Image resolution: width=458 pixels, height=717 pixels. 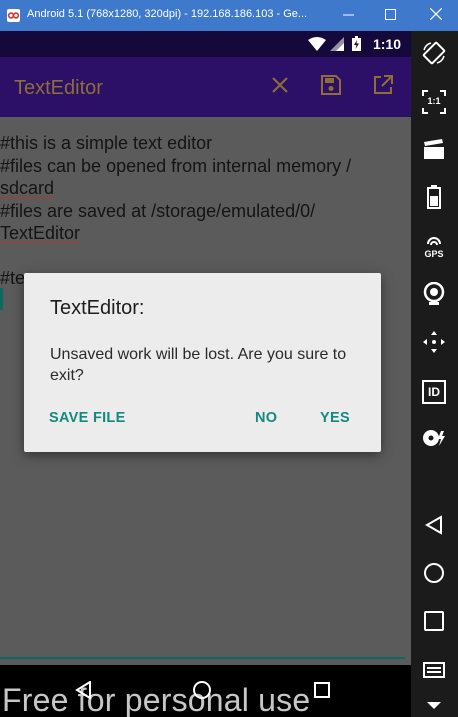 I want to click on watermark-text: Free for personal use, so click(x=156, y=699).